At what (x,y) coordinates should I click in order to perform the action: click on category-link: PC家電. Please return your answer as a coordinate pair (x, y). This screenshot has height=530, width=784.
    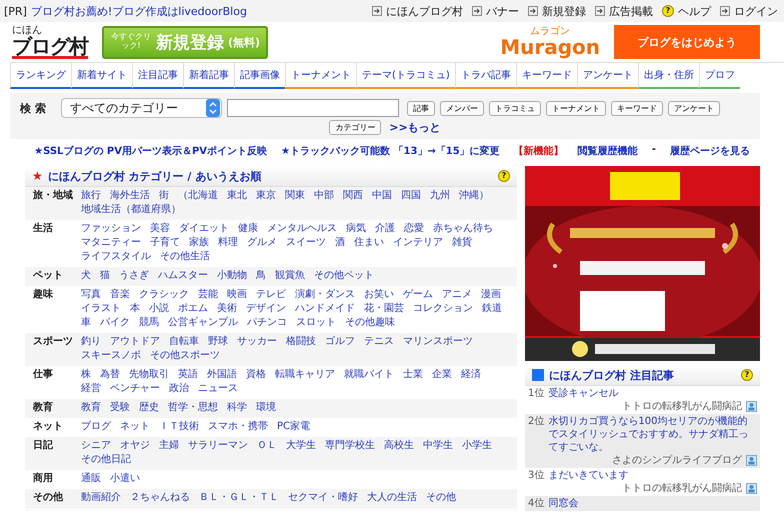
    Looking at the image, I should click on (293, 427).